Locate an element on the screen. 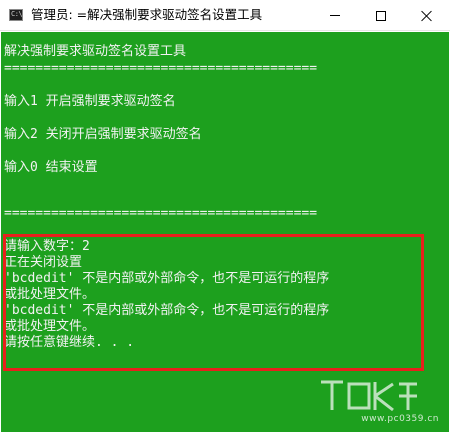 This screenshot has width=450, height=432. maximize-button is located at coordinates (381, 15).